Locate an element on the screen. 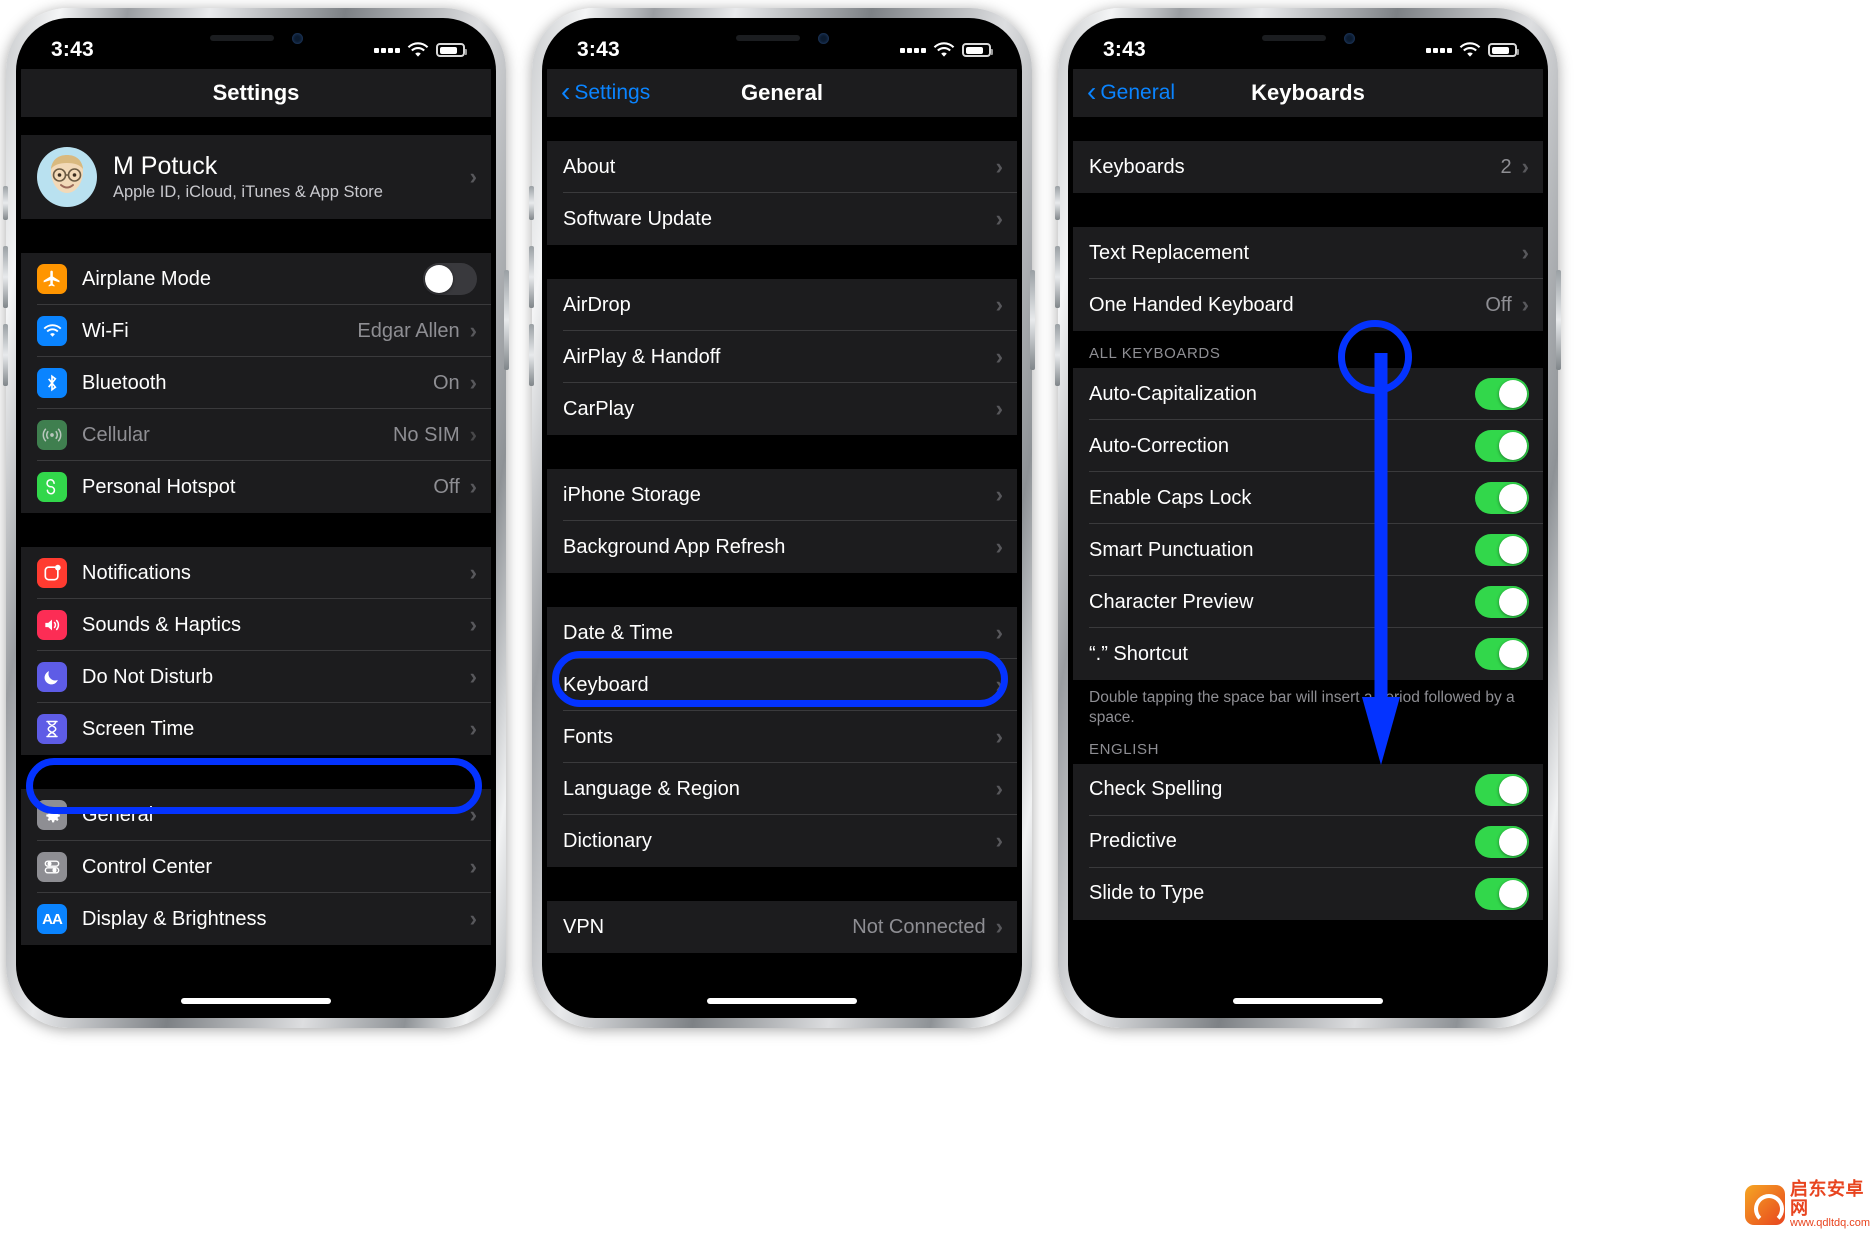 Image resolution: width=1876 pixels, height=1234 pixels. general-row-vpn: VPN Not Connected › is located at coordinates (782, 927).